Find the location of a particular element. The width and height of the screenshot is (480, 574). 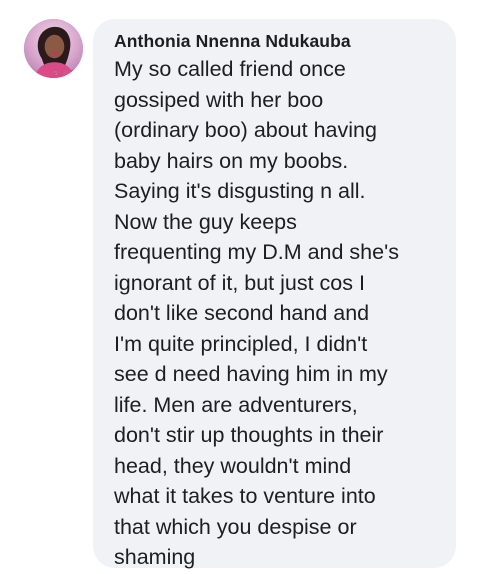

comment-text-line: life. Men are adventurers, is located at coordinates (236, 404).